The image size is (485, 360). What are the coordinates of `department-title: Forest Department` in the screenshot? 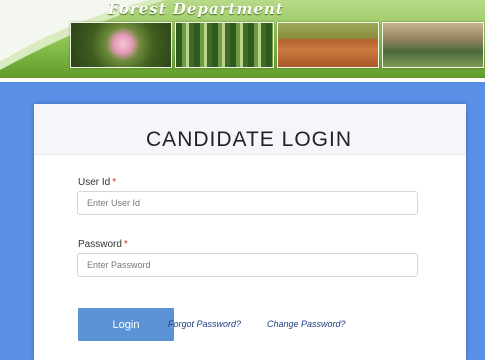 It's located at (196, 9).